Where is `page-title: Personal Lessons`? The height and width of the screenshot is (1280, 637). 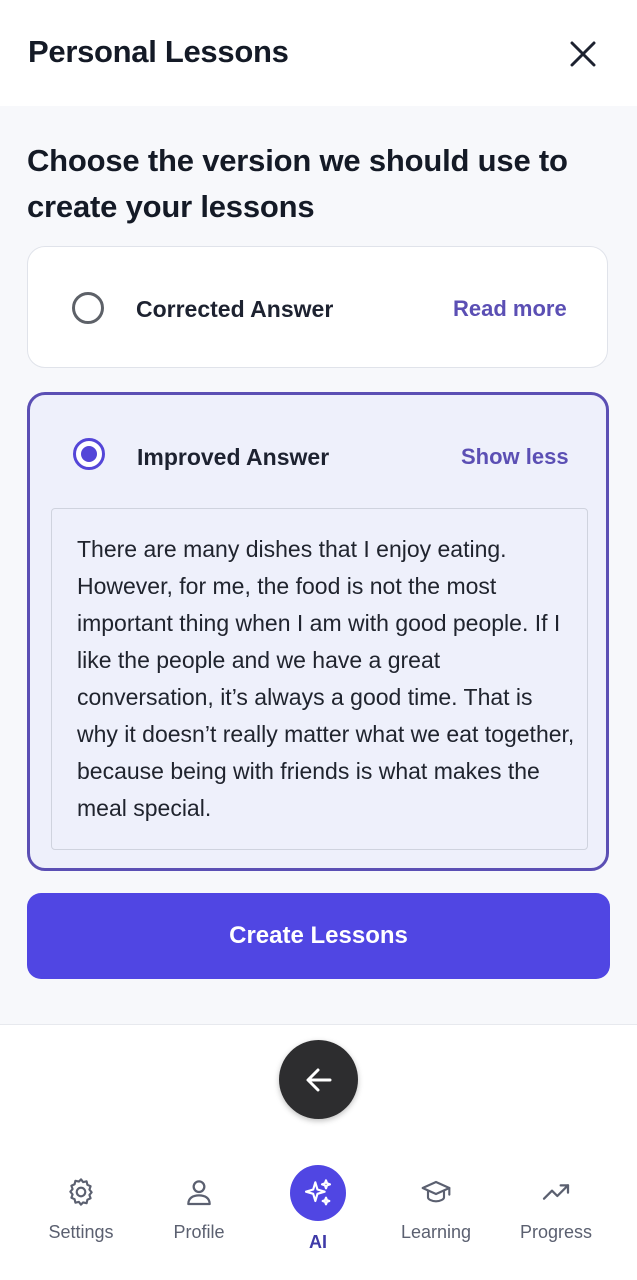
page-title: Personal Lessons is located at coordinates (158, 51).